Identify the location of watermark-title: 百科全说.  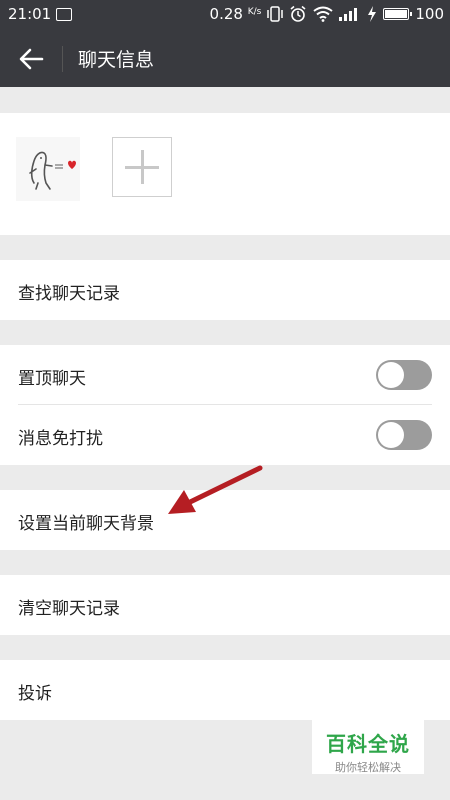
(368, 744).